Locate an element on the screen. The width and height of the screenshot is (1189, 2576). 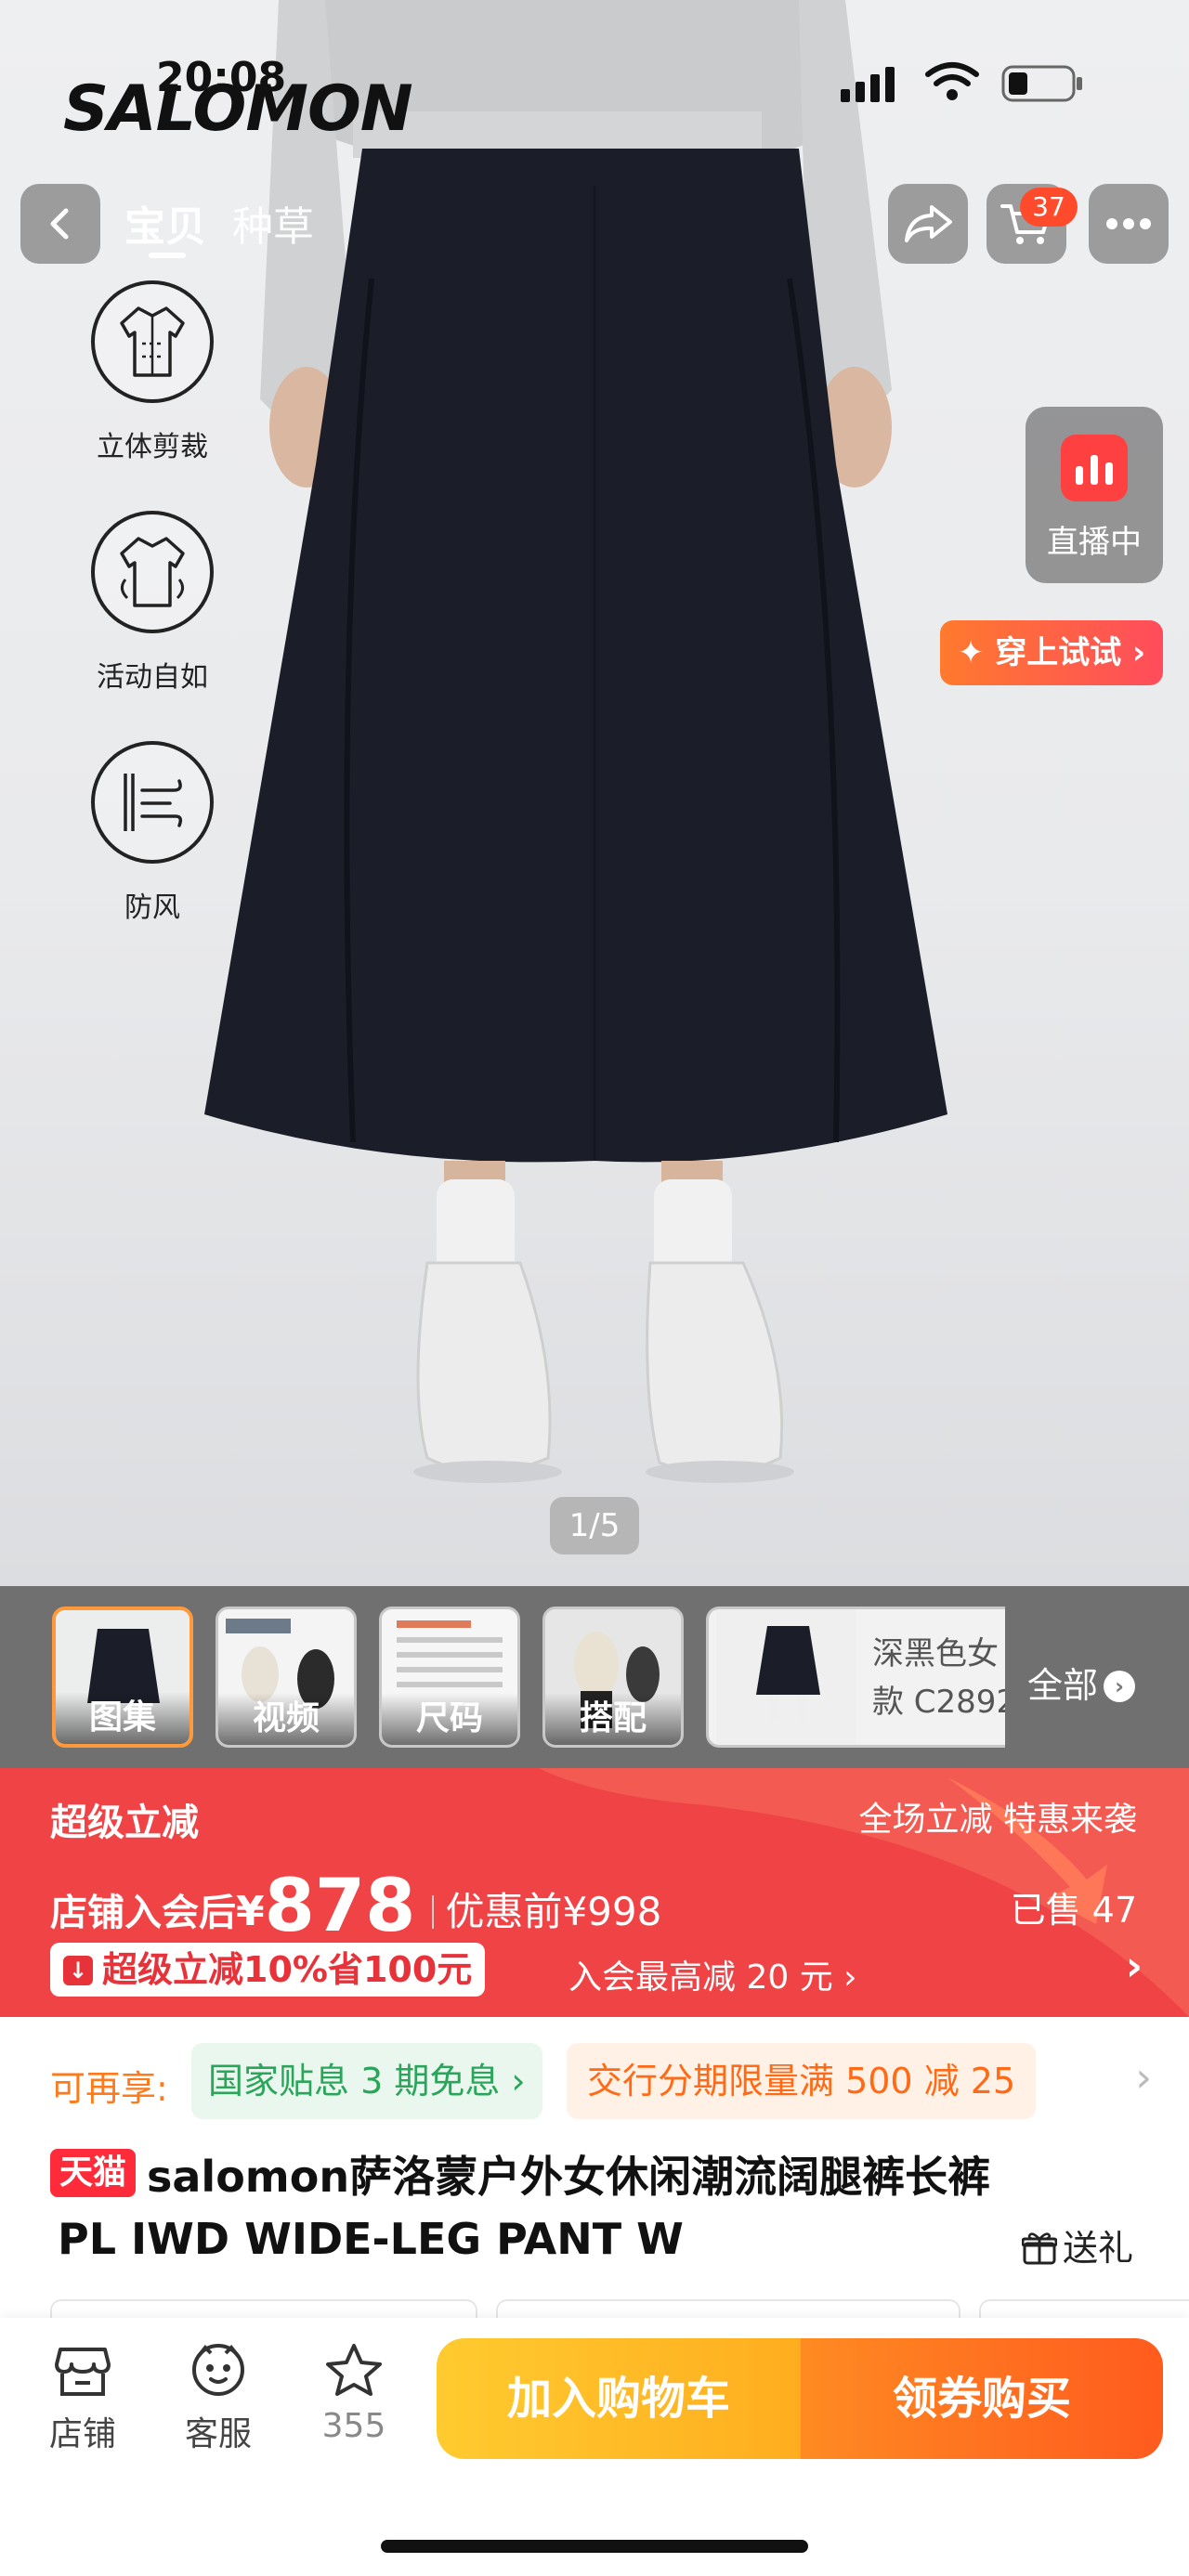
share-icon is located at coordinates (929, 223).